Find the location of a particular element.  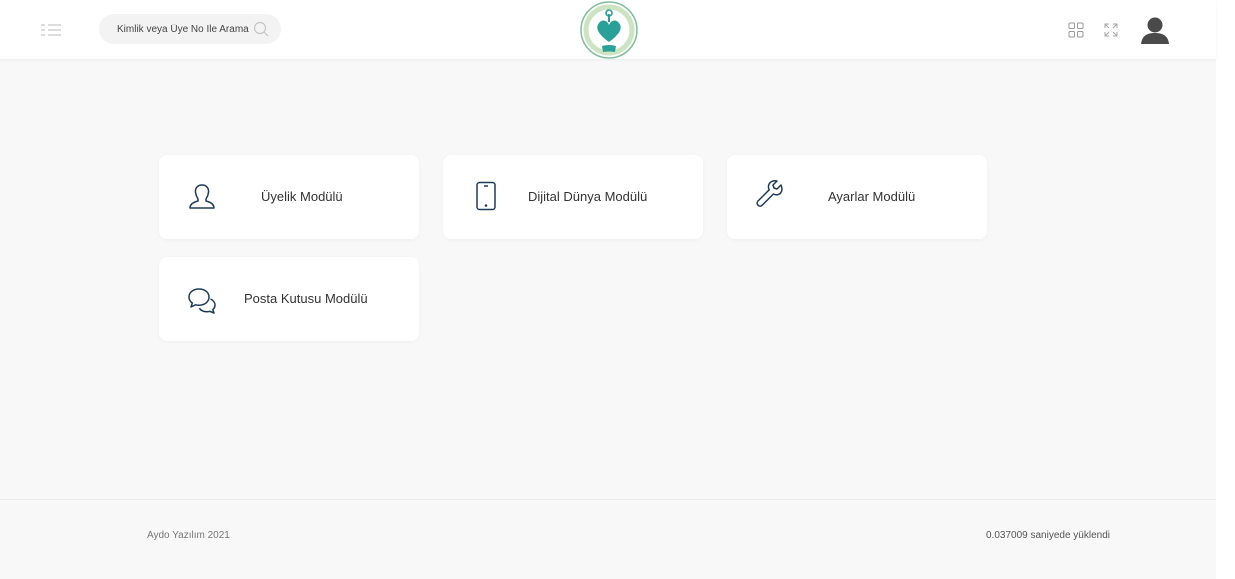

module-card-settings: Ayarlar Modülü is located at coordinates (857, 197).